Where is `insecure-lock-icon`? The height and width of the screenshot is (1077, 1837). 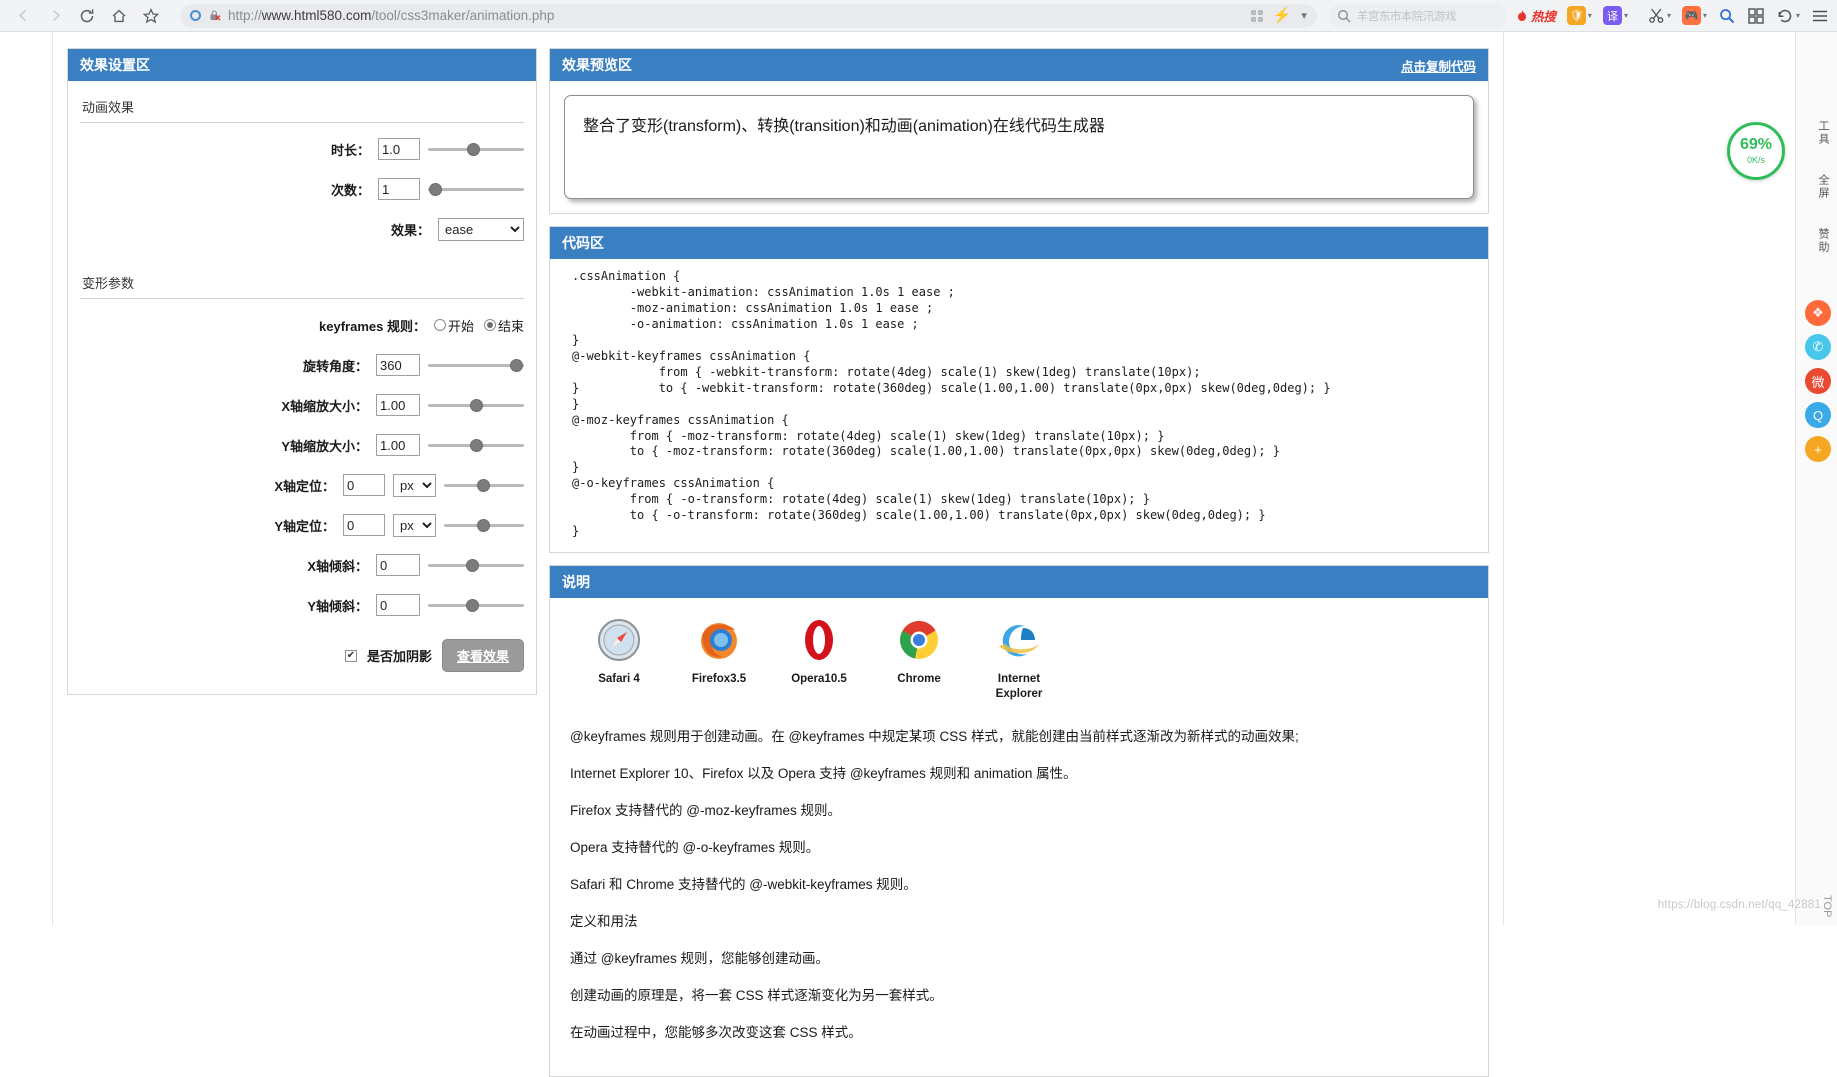 insecure-lock-icon is located at coordinates (214, 15).